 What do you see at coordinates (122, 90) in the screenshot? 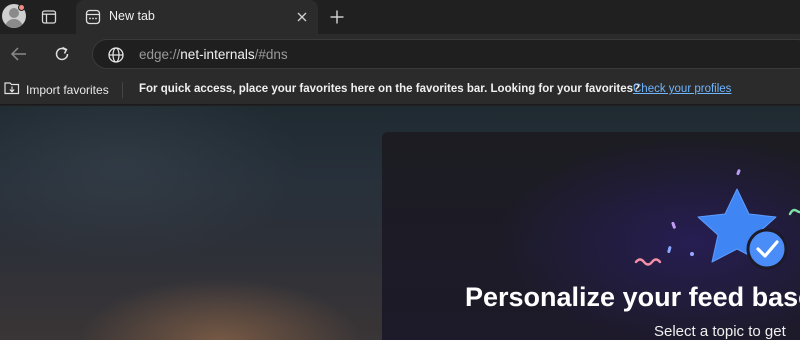
I see `favorites-divider` at bounding box center [122, 90].